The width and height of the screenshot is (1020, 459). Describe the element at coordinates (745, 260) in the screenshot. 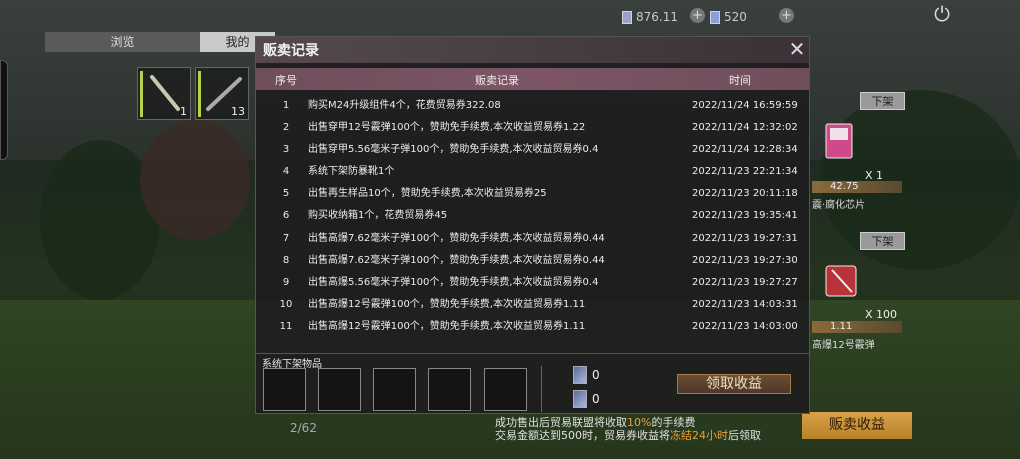

I see `row-time: 2022/11/23 19:27:30` at that location.